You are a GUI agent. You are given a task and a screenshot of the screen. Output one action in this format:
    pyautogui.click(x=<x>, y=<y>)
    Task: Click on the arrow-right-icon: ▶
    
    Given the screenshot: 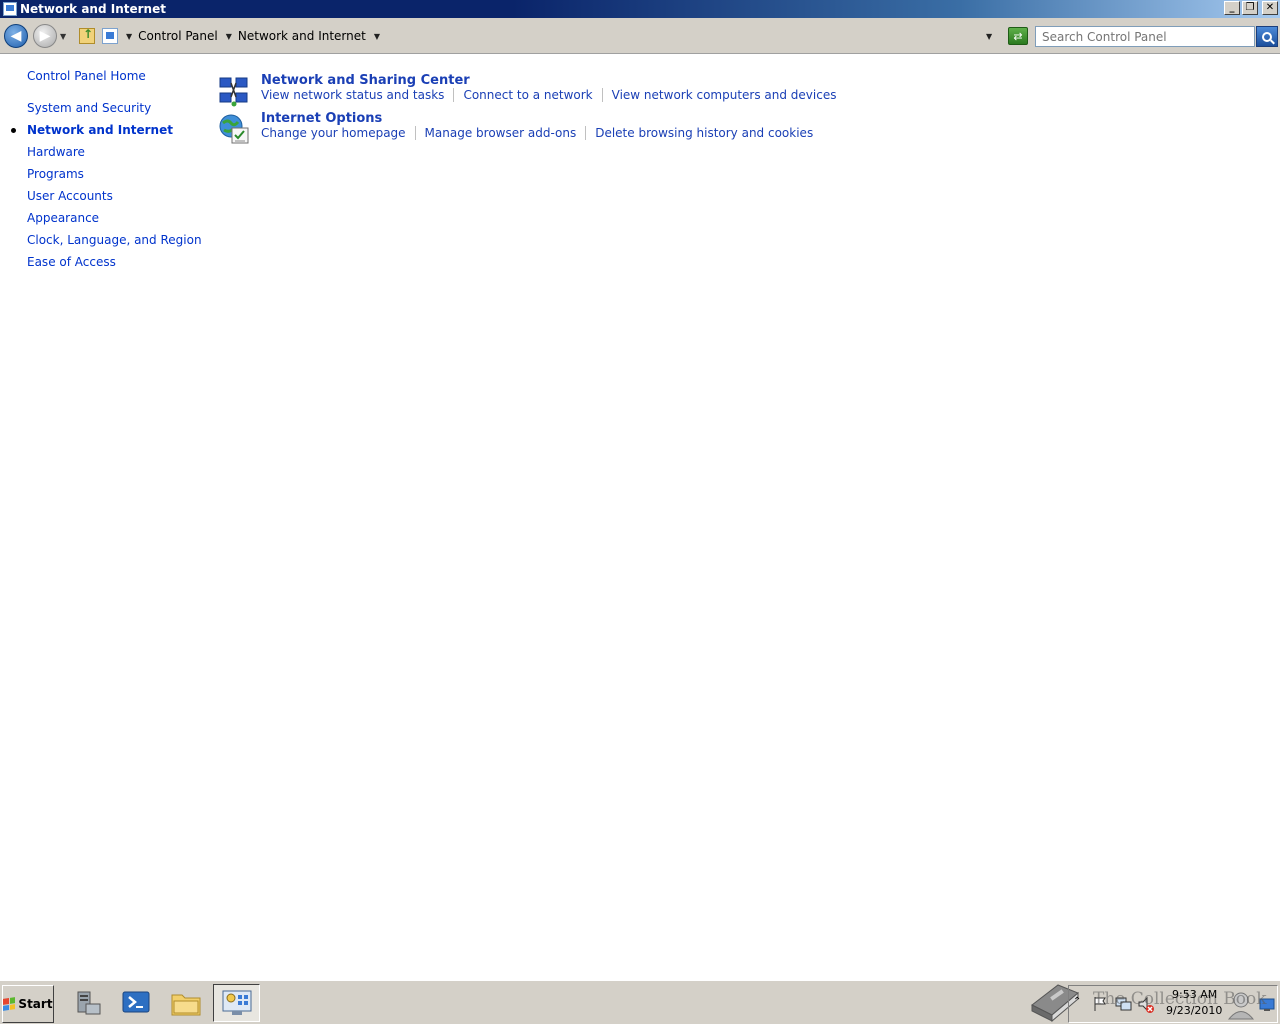 What is the action you would take?
    pyautogui.click(x=45, y=36)
    